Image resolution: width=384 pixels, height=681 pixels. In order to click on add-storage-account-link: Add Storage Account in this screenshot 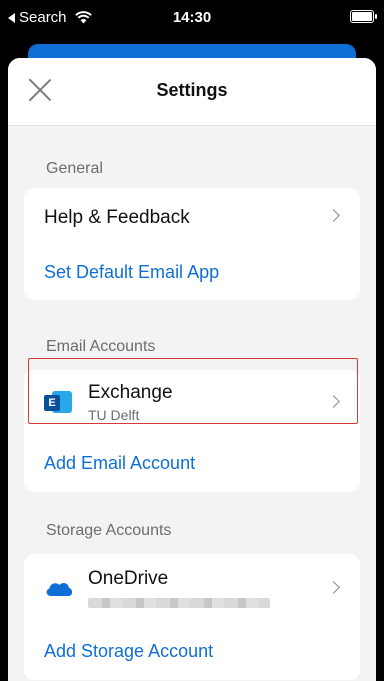, I will do `click(192, 651)`.